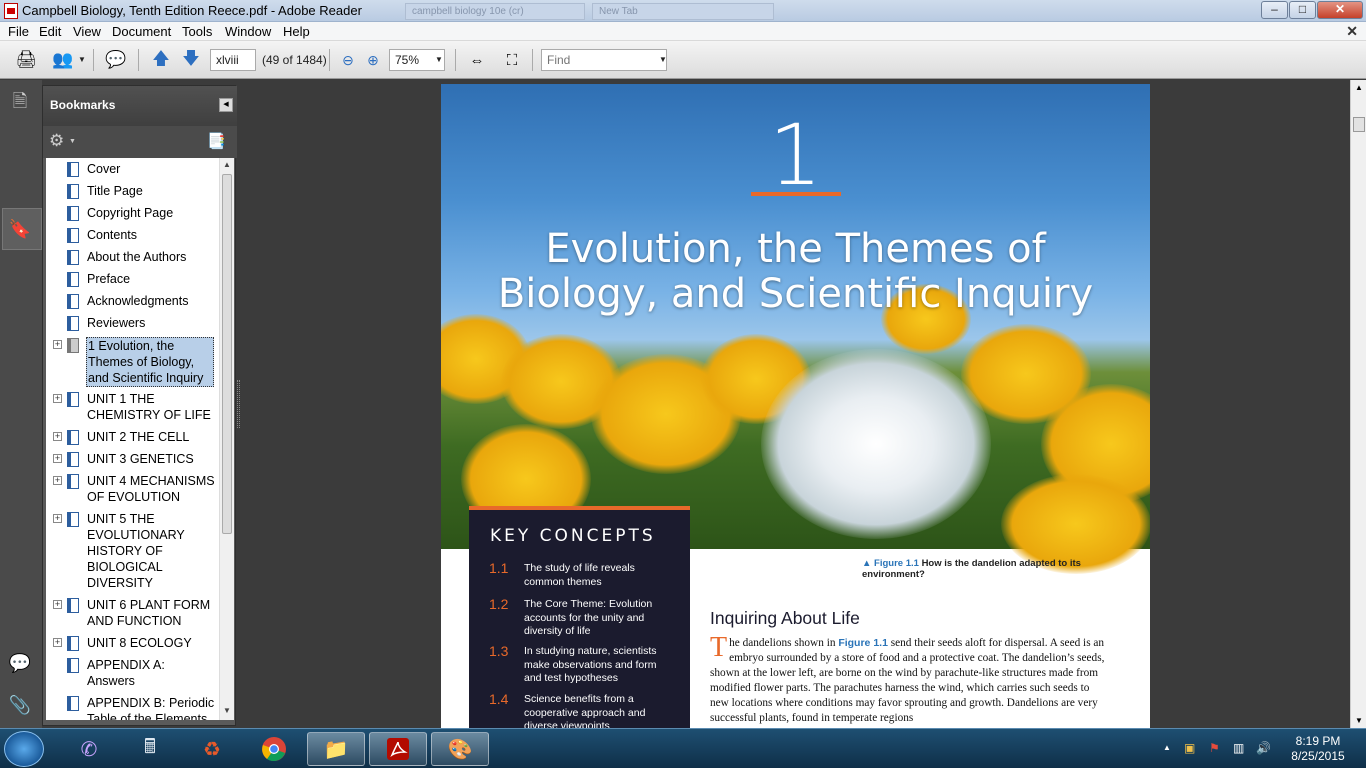 This screenshot has width=1366, height=768. I want to click on paint-icon: 🎨, so click(460, 749).